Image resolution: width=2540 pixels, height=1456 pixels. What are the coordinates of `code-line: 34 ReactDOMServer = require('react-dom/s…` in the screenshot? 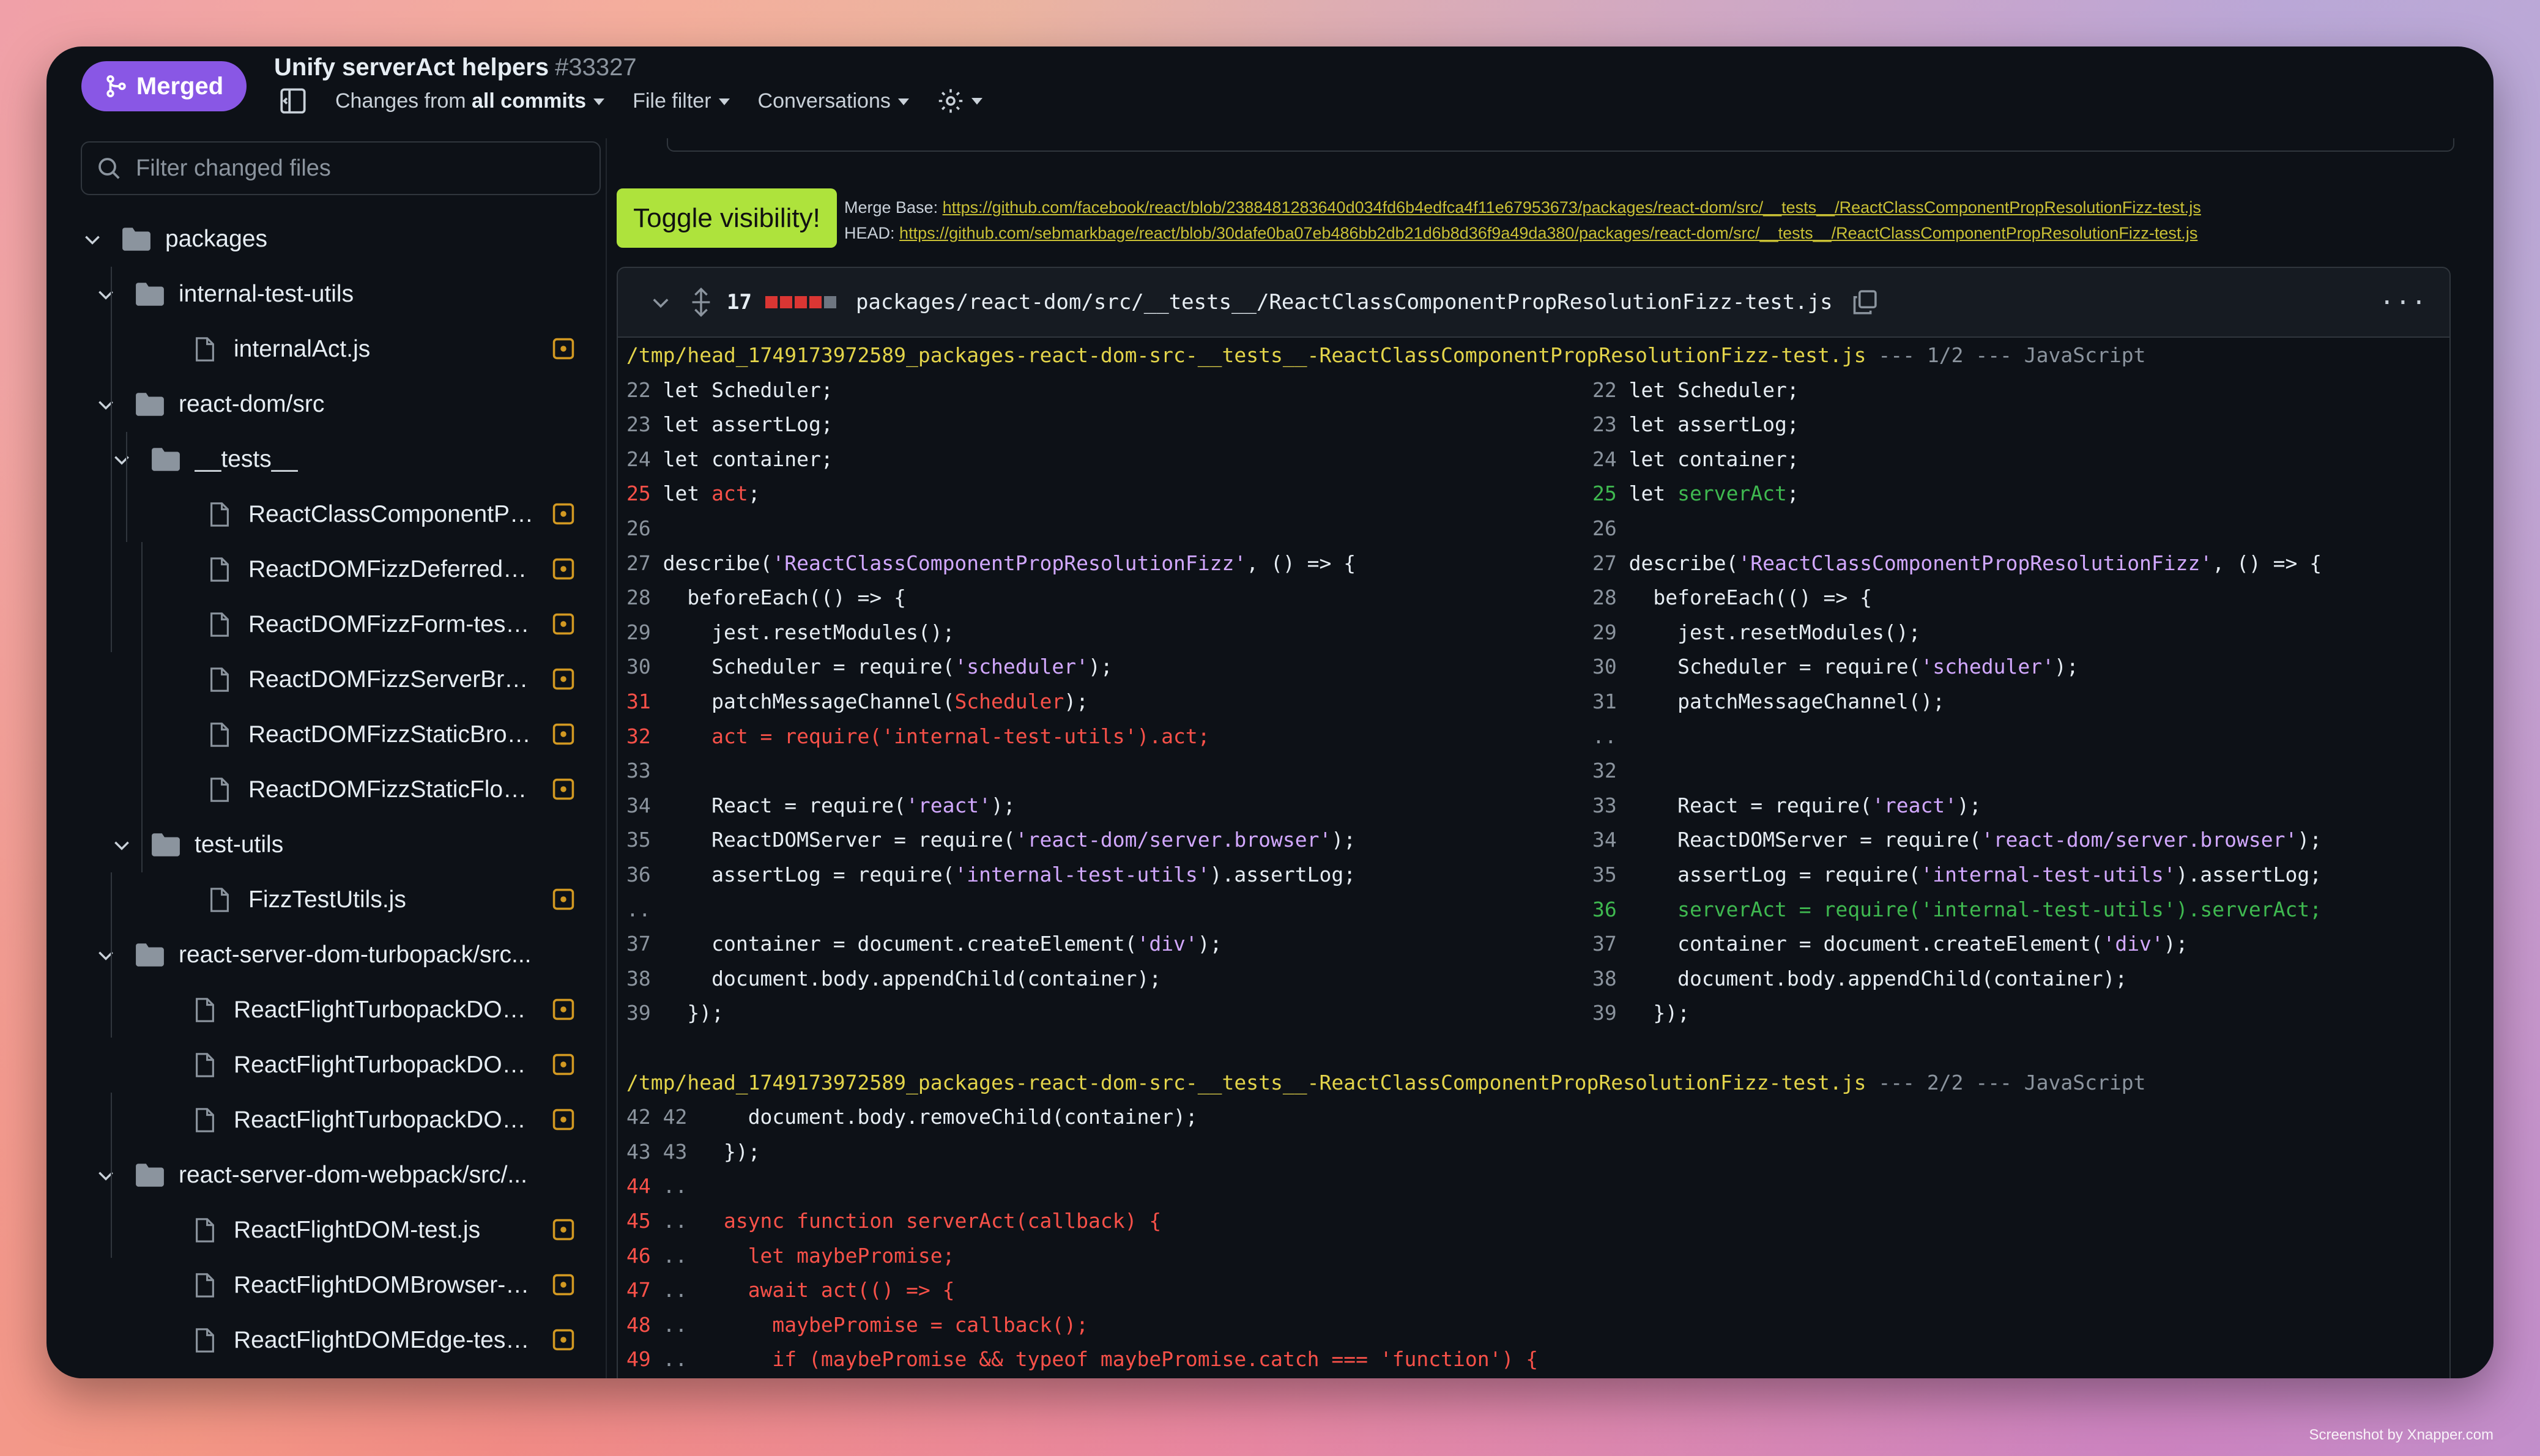 It's located at (1957, 840).